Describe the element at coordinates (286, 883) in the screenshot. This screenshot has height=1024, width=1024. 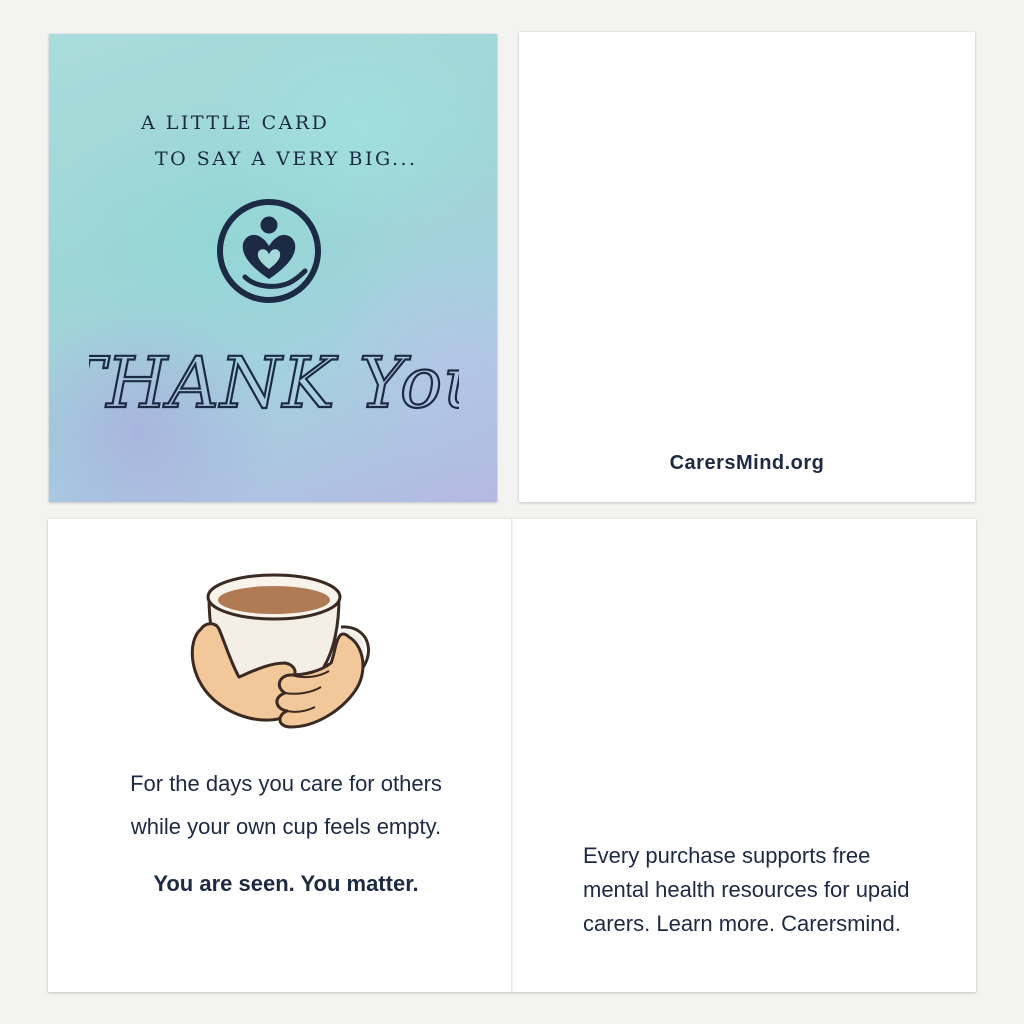
I see `affirmation-text: You are seen. You matter.` at that location.